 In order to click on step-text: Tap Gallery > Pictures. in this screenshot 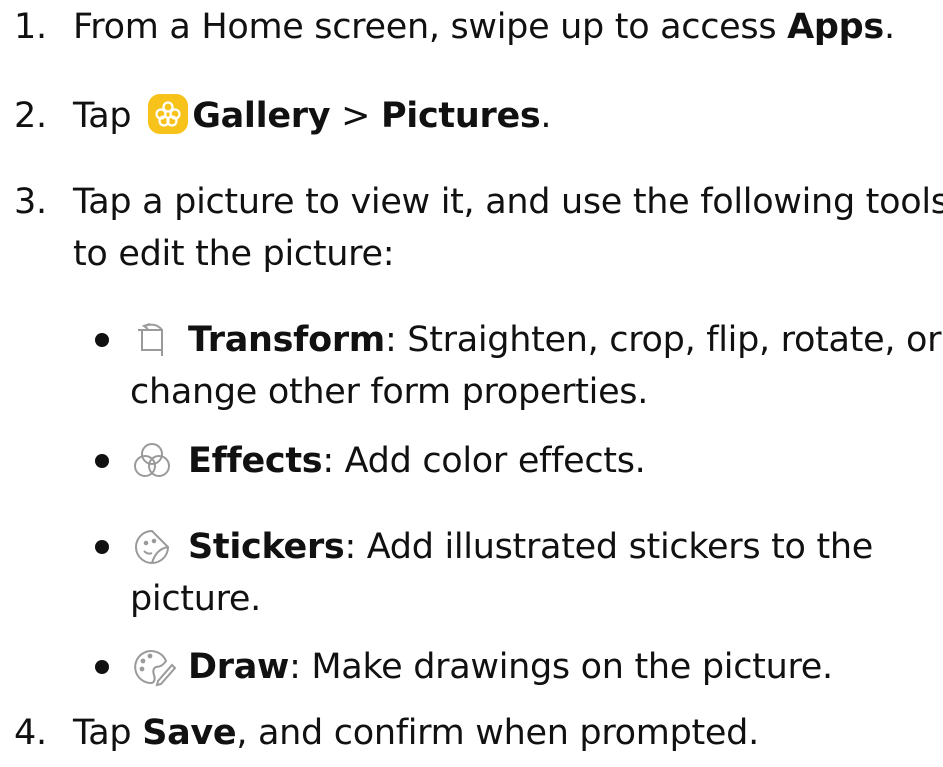, I will do `click(312, 115)`.